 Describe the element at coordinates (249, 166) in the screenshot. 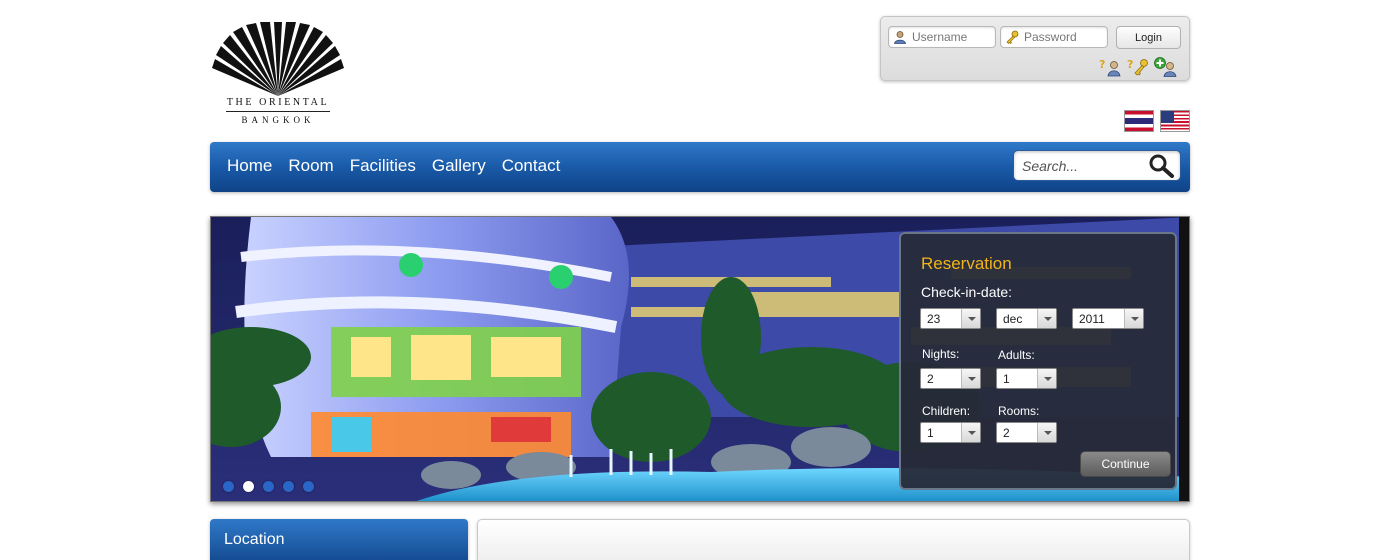

I see `nav-item-home: Home` at that location.